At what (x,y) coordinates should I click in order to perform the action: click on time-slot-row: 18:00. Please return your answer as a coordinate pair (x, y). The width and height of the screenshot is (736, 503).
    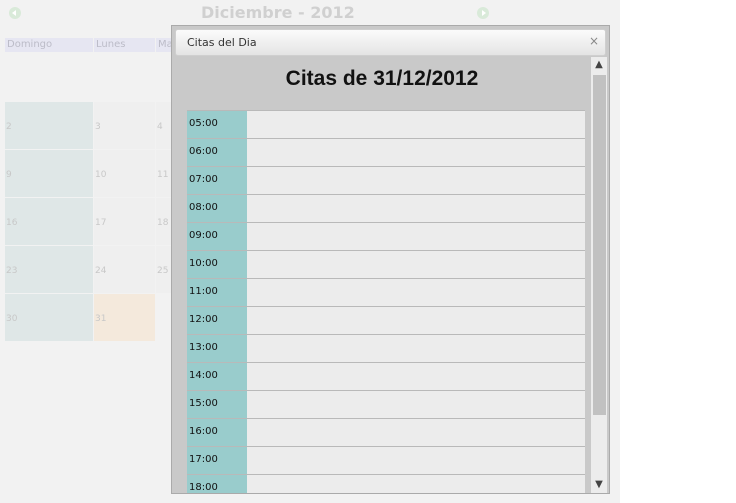
    Looking at the image, I should click on (386, 483).